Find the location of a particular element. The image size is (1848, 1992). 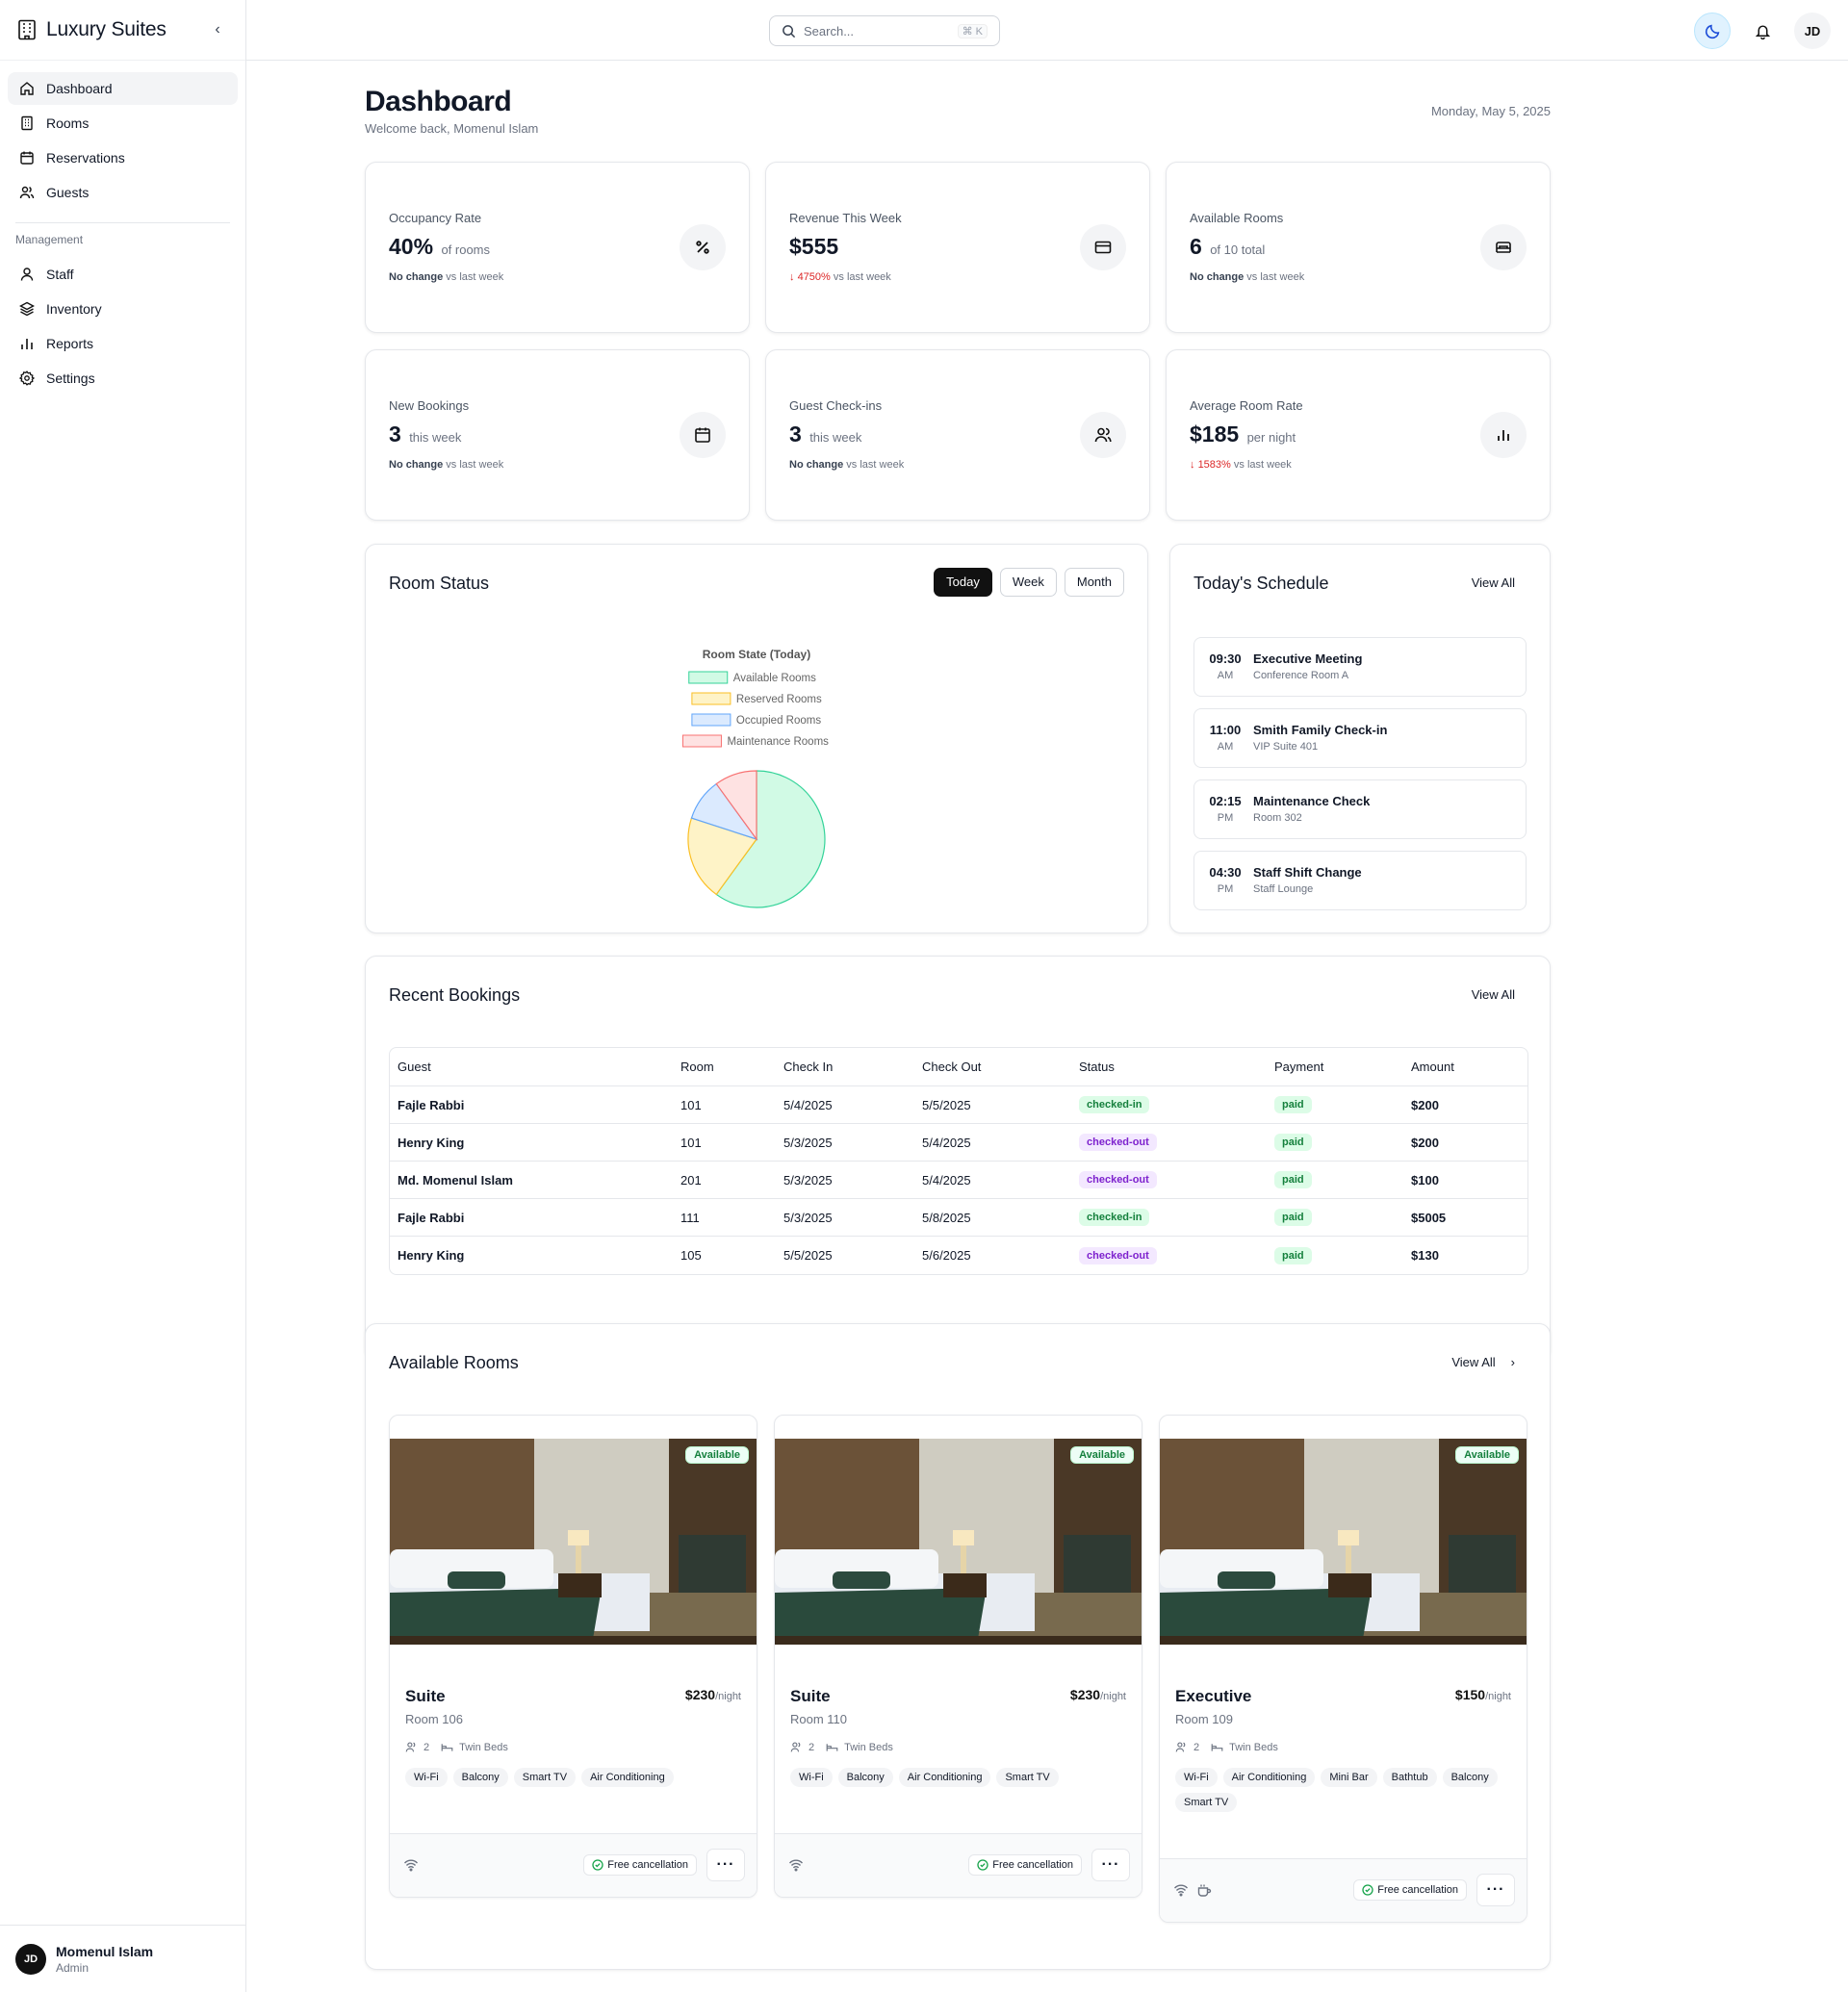

building-icon is located at coordinates (27, 123).